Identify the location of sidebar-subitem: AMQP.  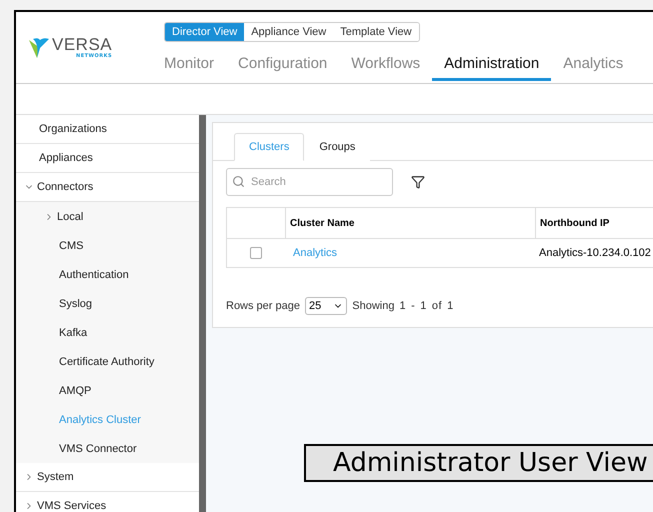
(107, 390).